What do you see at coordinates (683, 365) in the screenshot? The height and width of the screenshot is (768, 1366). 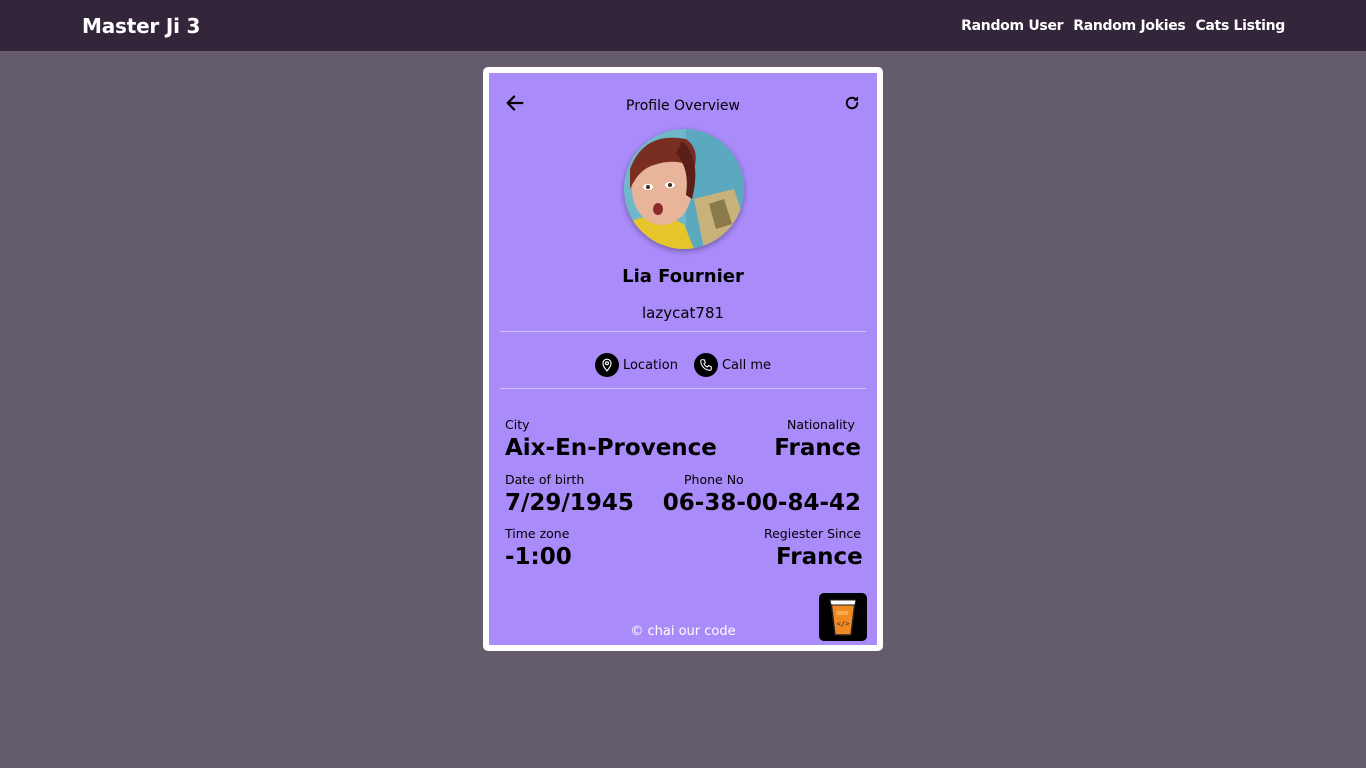 I see `contact-actions: Location Call me` at bounding box center [683, 365].